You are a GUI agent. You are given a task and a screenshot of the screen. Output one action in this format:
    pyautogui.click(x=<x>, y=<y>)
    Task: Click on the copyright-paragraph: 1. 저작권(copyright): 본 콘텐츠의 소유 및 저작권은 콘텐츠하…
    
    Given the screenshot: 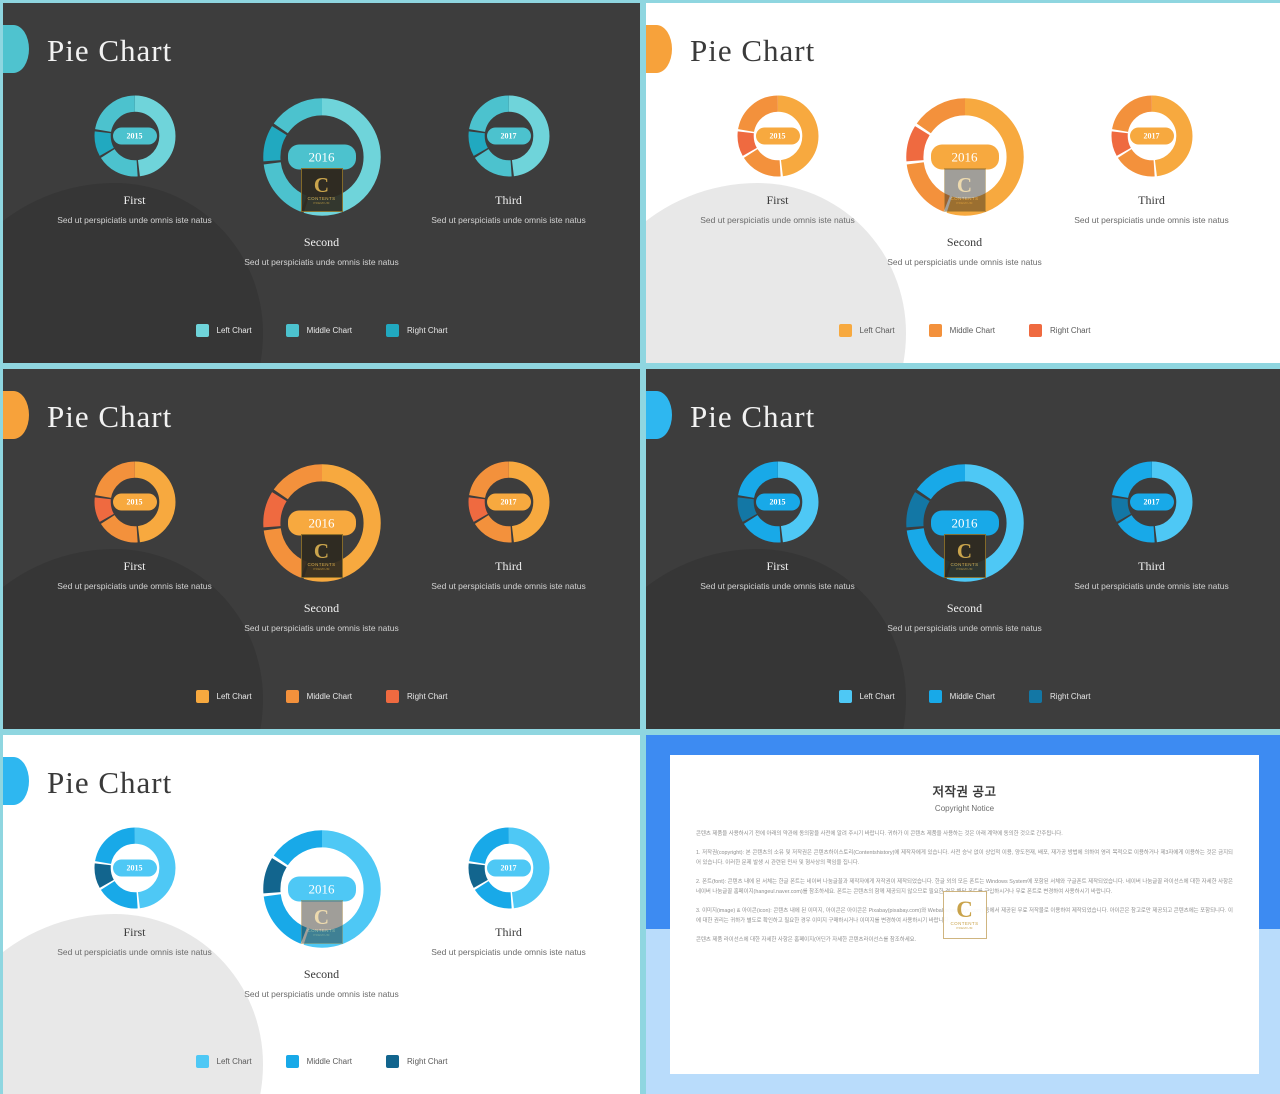 What is the action you would take?
    pyautogui.click(x=964, y=858)
    